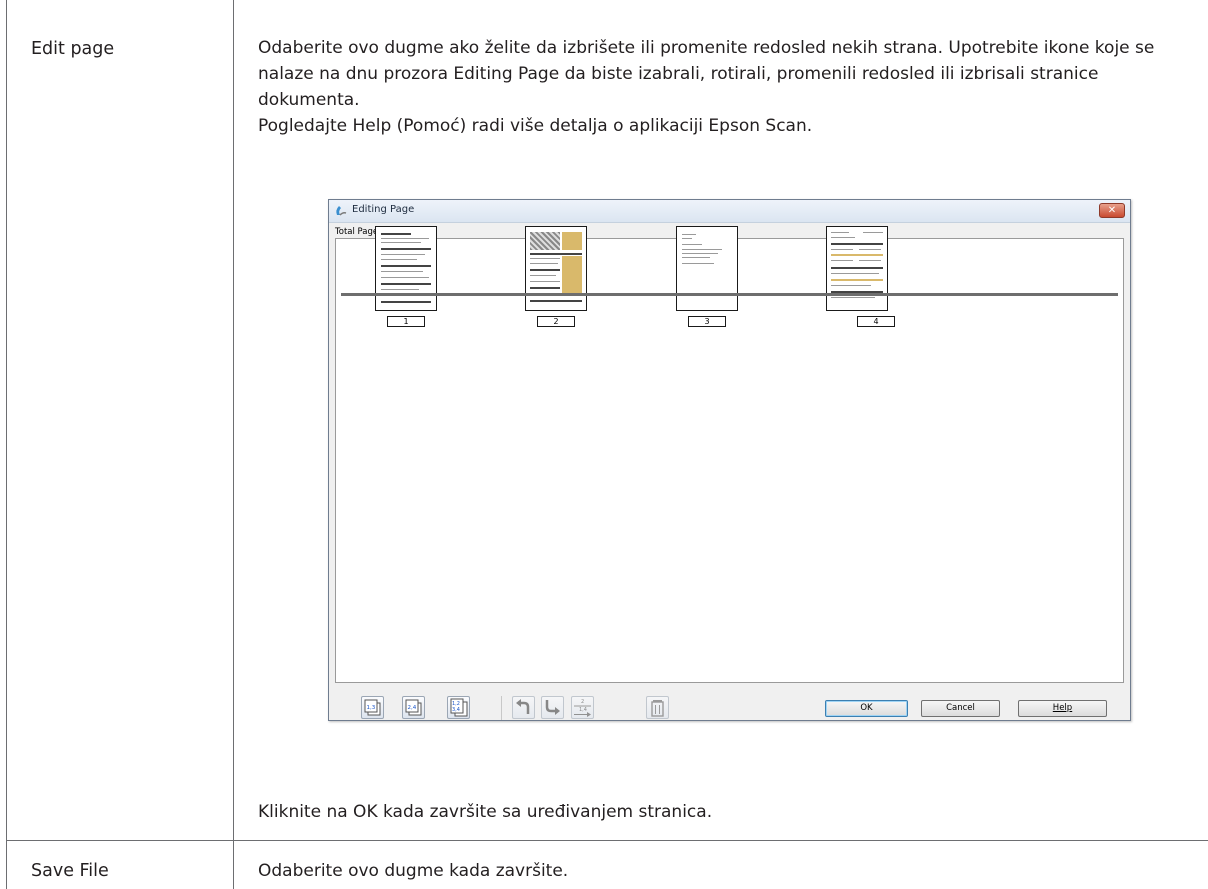 The height and width of the screenshot is (889, 1208). I want to click on dialog-title: Editing Page, so click(383, 209).